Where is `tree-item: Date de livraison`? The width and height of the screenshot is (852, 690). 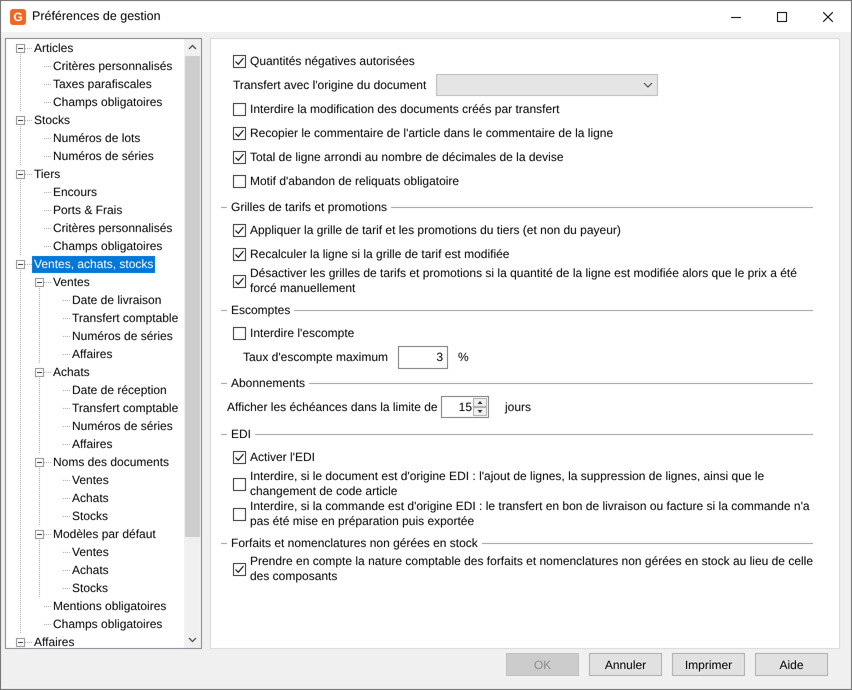 tree-item: Date de livraison is located at coordinates (117, 300).